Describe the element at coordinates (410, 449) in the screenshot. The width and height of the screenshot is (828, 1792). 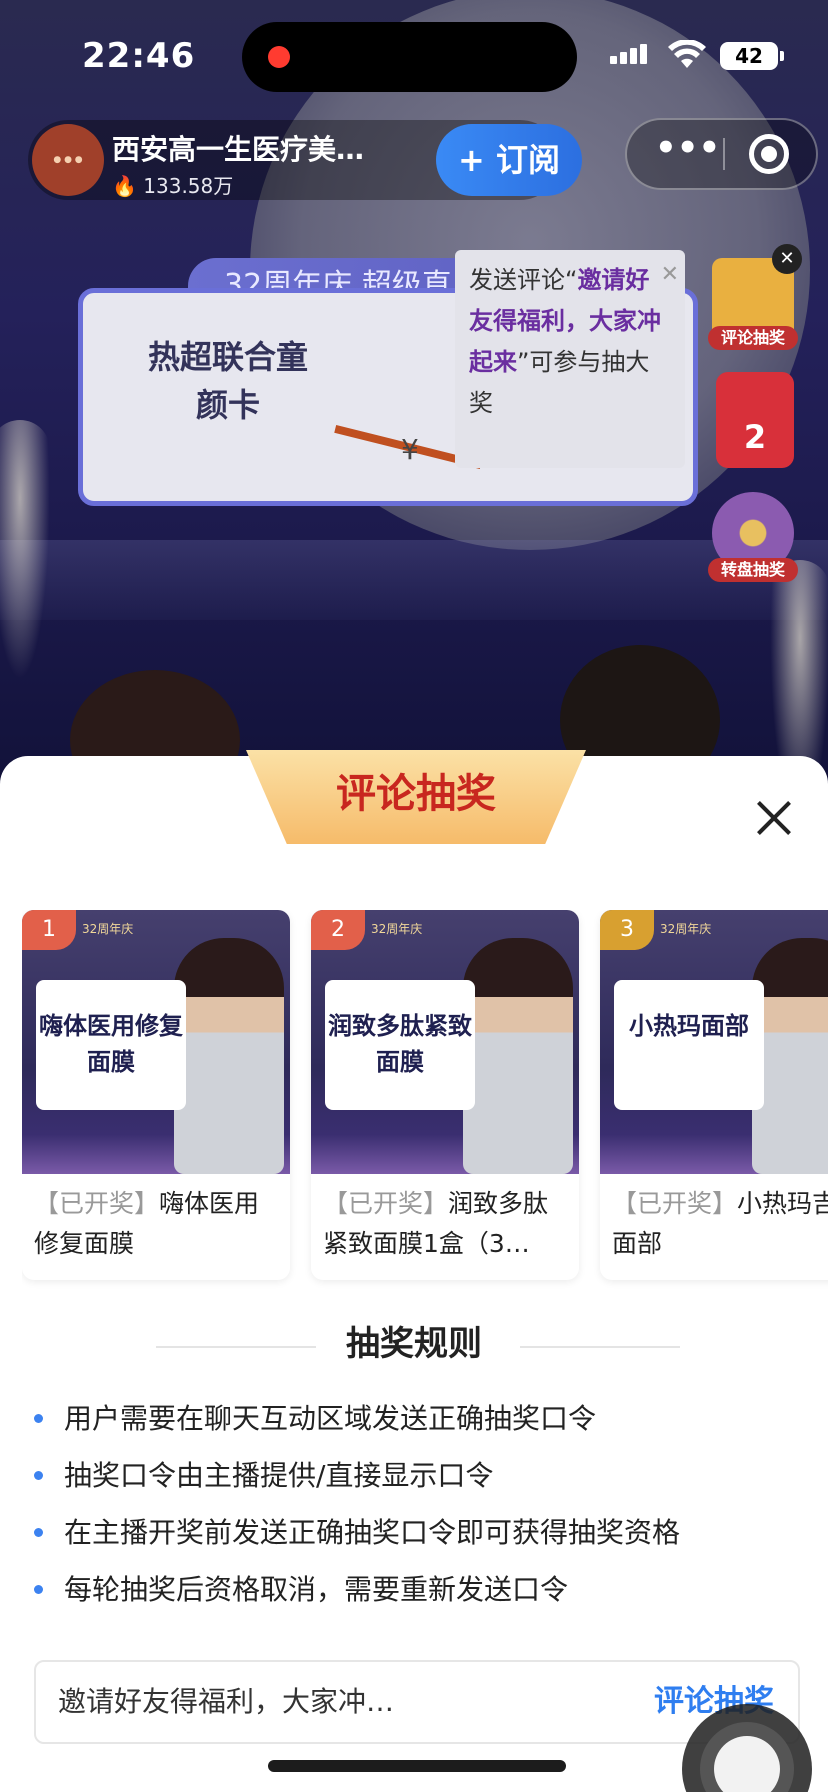
I see `yen-symbol: ¥` at that location.